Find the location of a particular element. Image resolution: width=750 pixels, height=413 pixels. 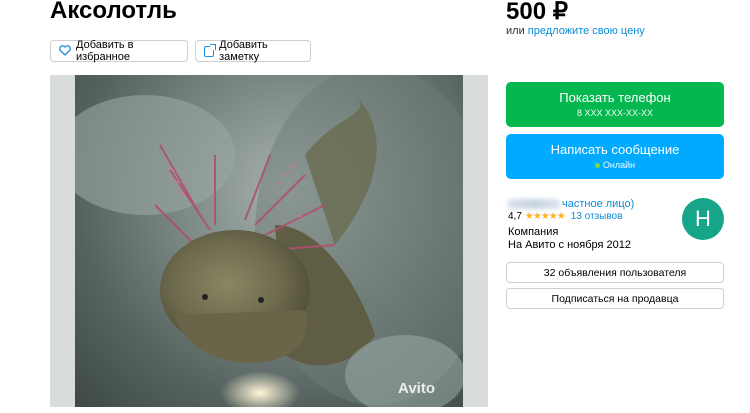

user-ads-label: 32 объявления пользователя is located at coordinates (615, 272).